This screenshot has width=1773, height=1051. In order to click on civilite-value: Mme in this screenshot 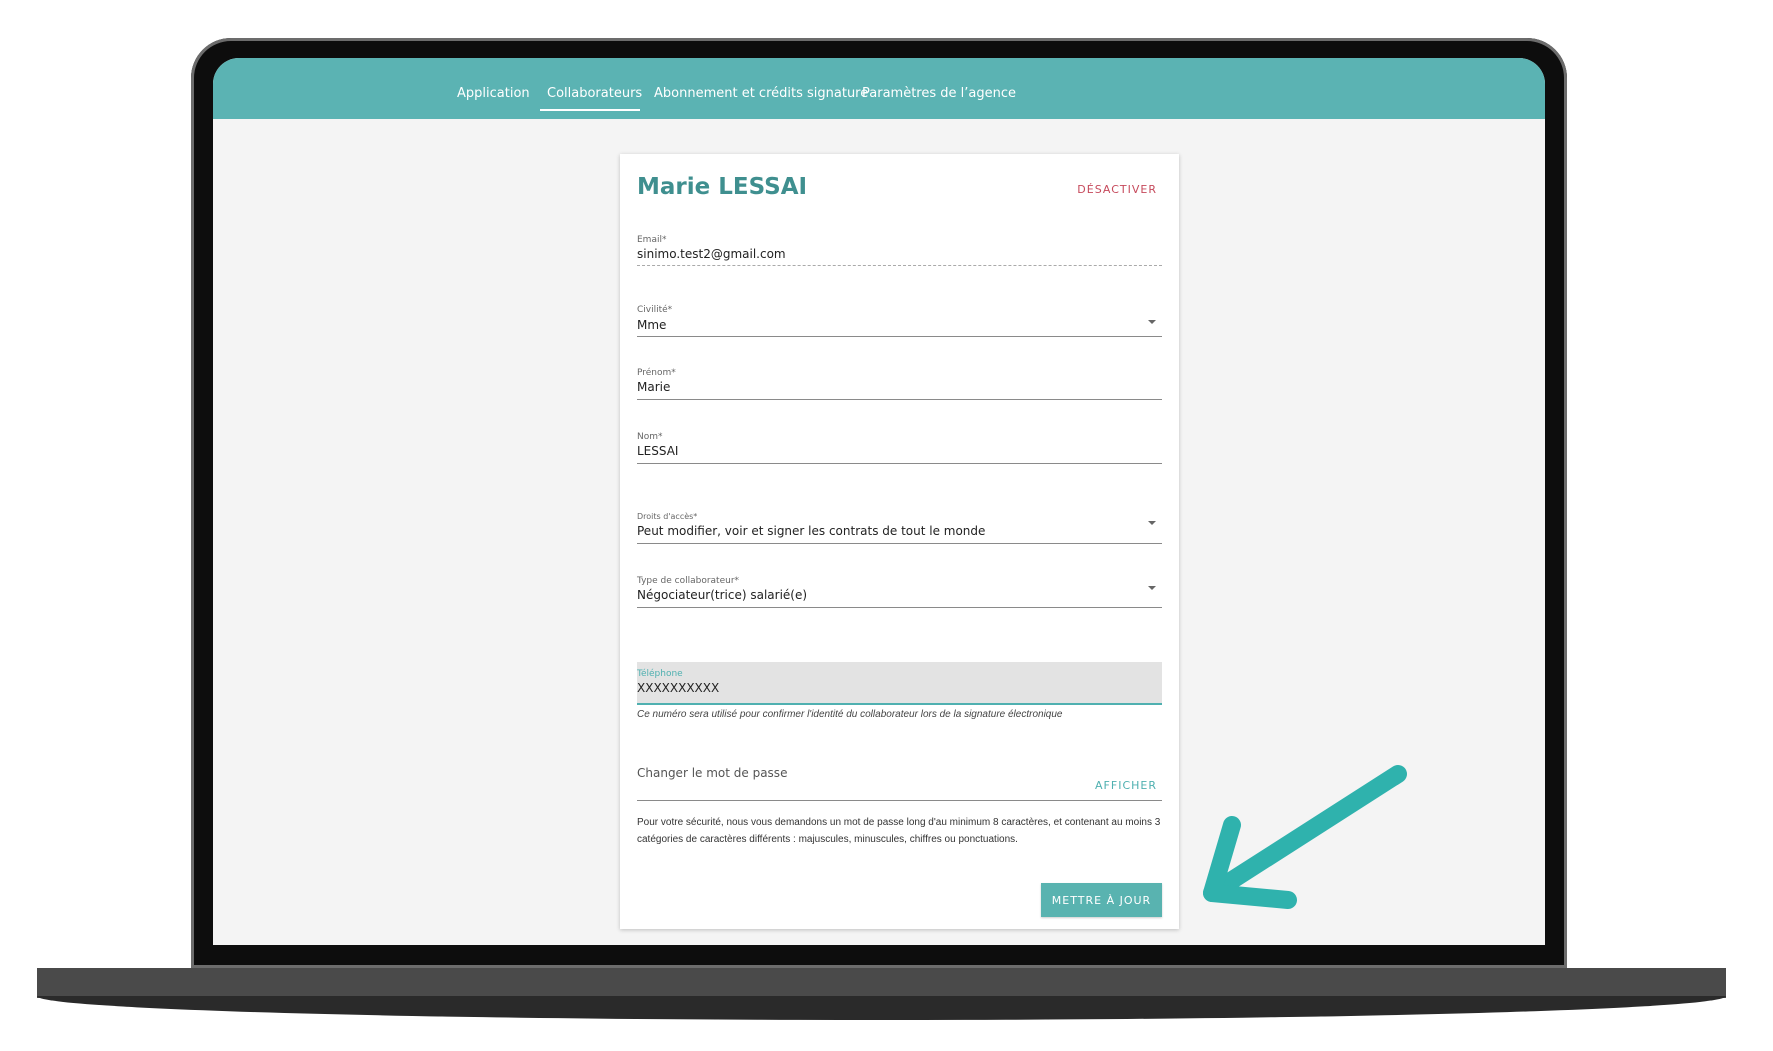, I will do `click(652, 325)`.